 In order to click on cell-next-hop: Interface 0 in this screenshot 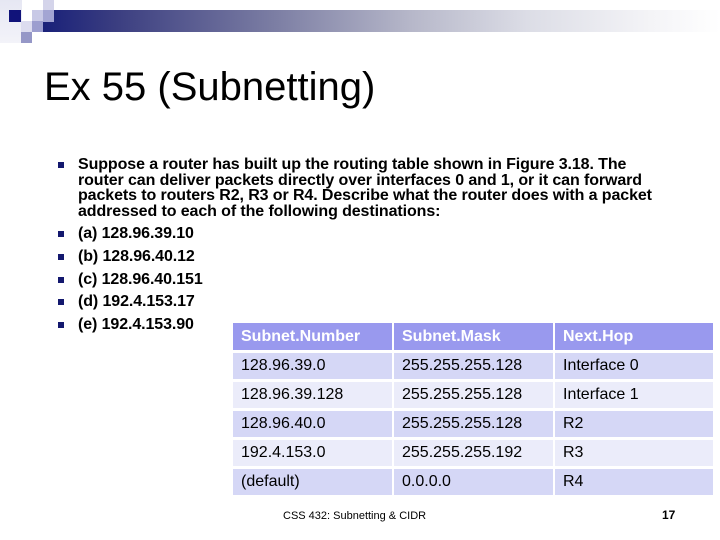, I will do `click(634, 366)`.